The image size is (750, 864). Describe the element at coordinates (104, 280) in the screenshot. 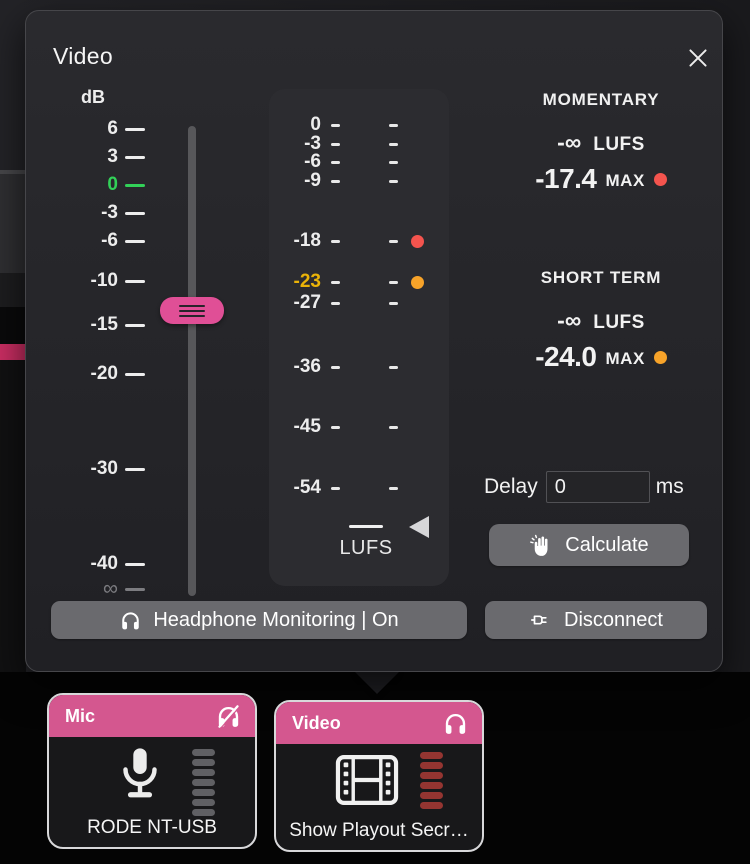

I see `db-tick-label: -10` at that location.